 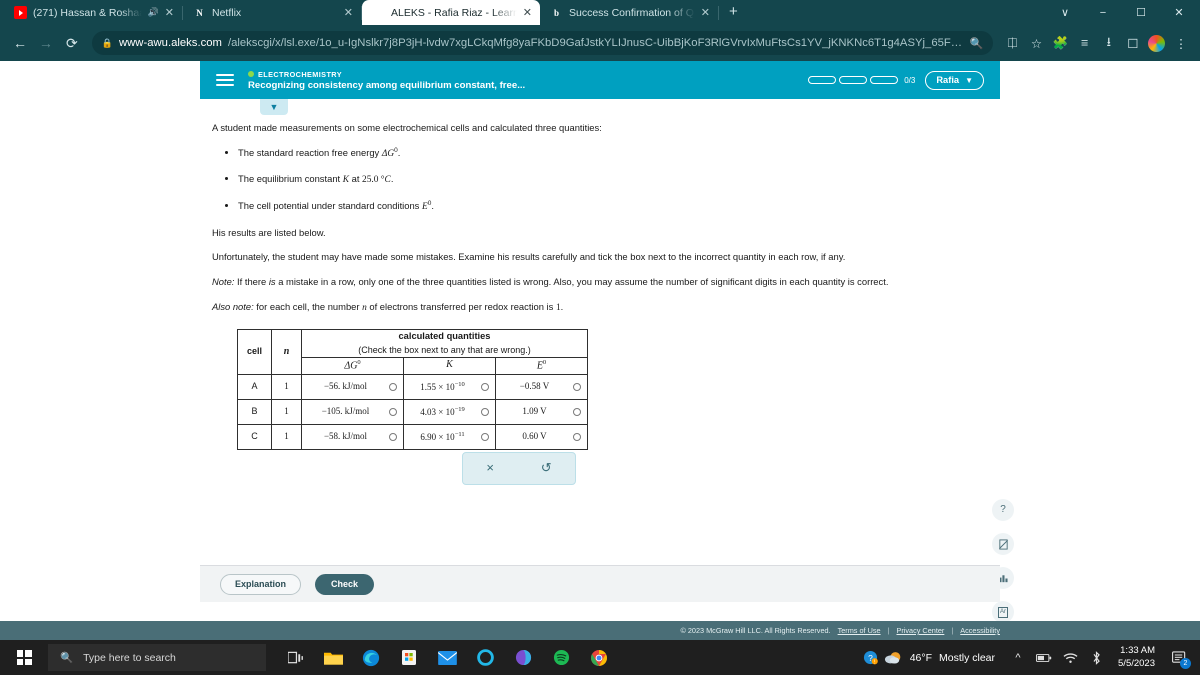 What do you see at coordinates (490, 468) in the screenshot?
I see `clear-icon: ×` at bounding box center [490, 468].